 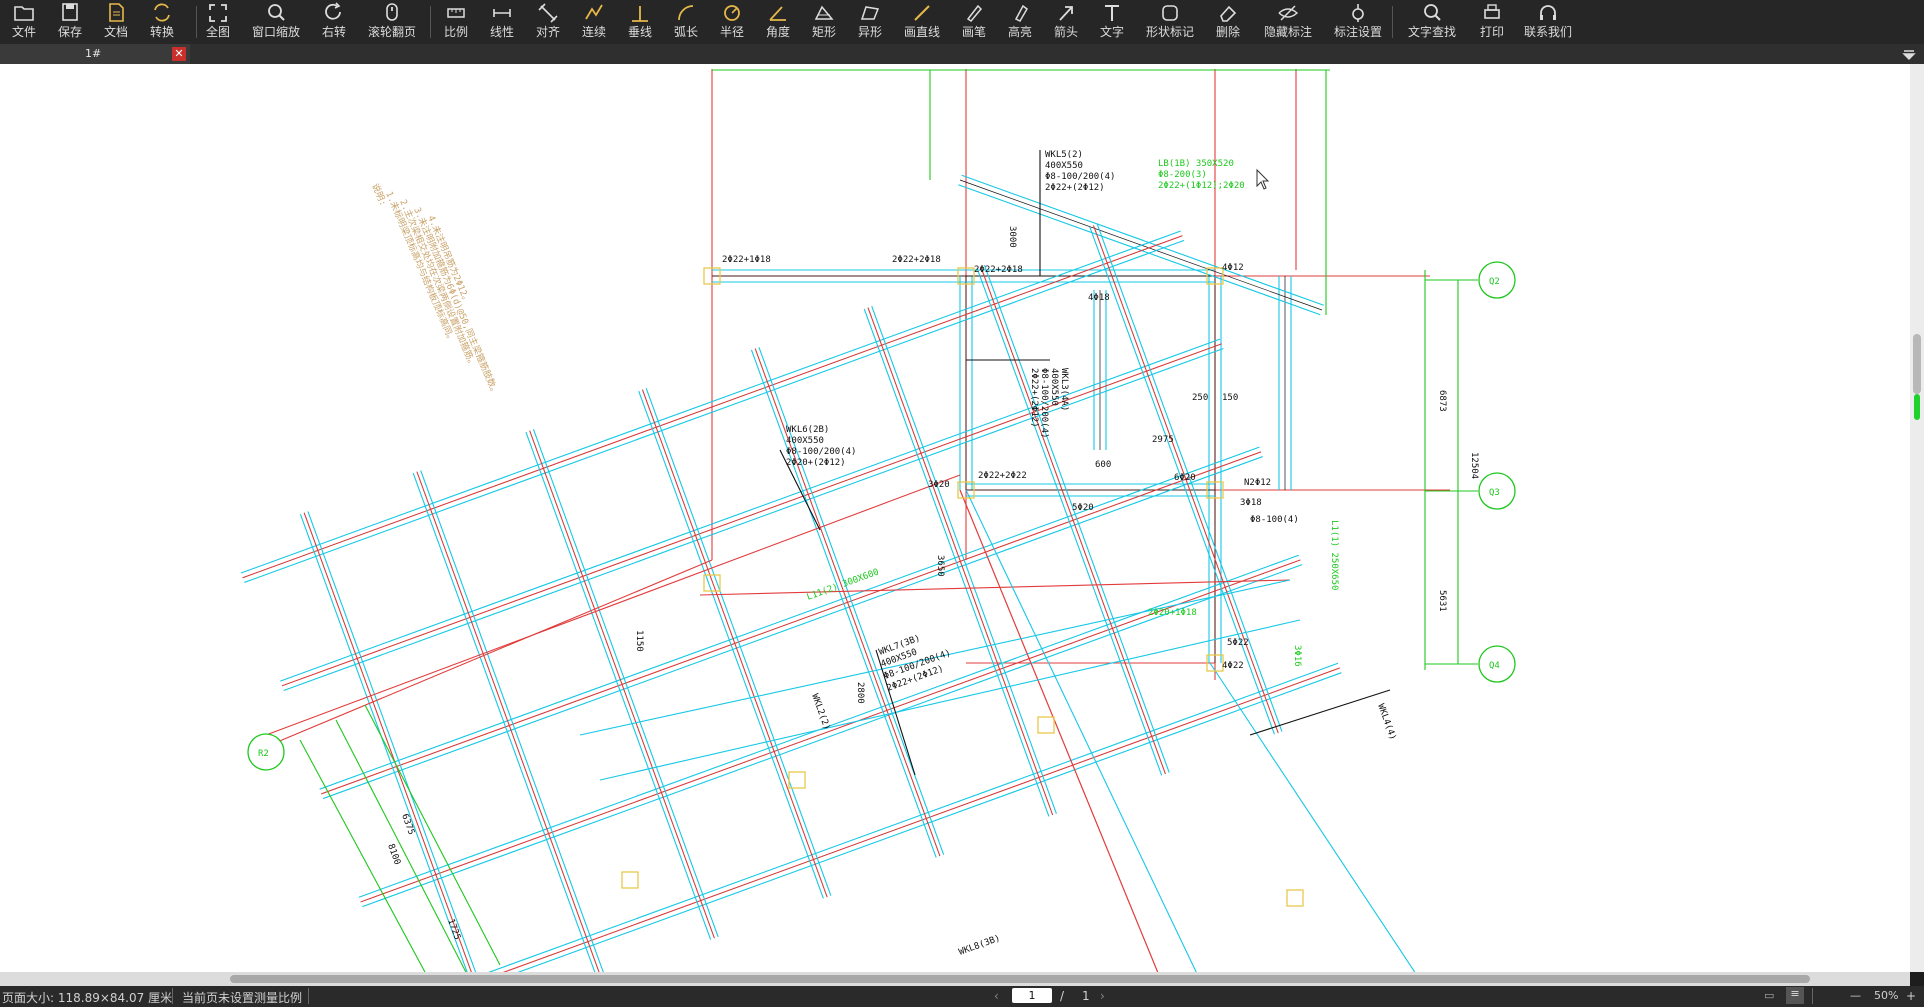 I want to click on toolbar-button-folder: 文件, so click(x=24, y=22).